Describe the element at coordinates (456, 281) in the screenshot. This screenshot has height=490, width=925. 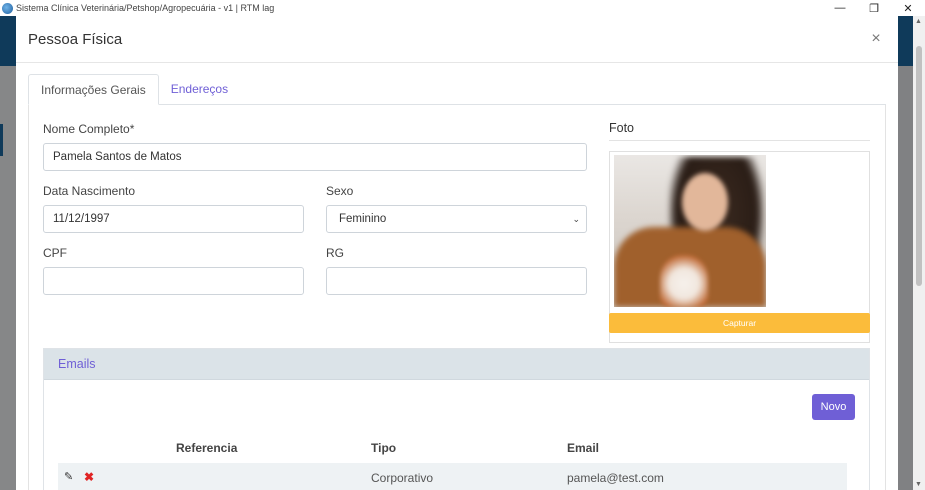
I see `rg-field` at that location.